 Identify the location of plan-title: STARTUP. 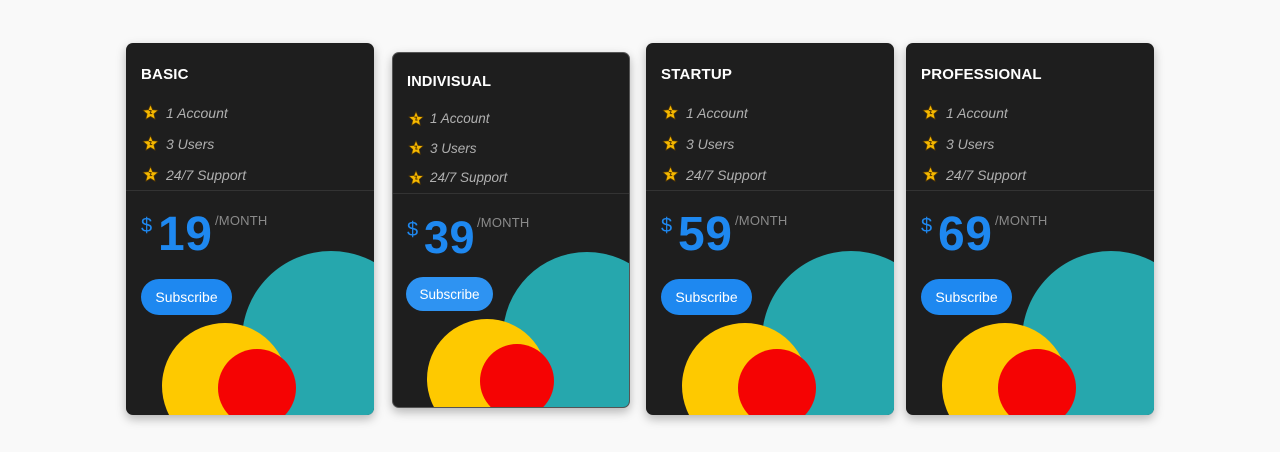
(697, 74).